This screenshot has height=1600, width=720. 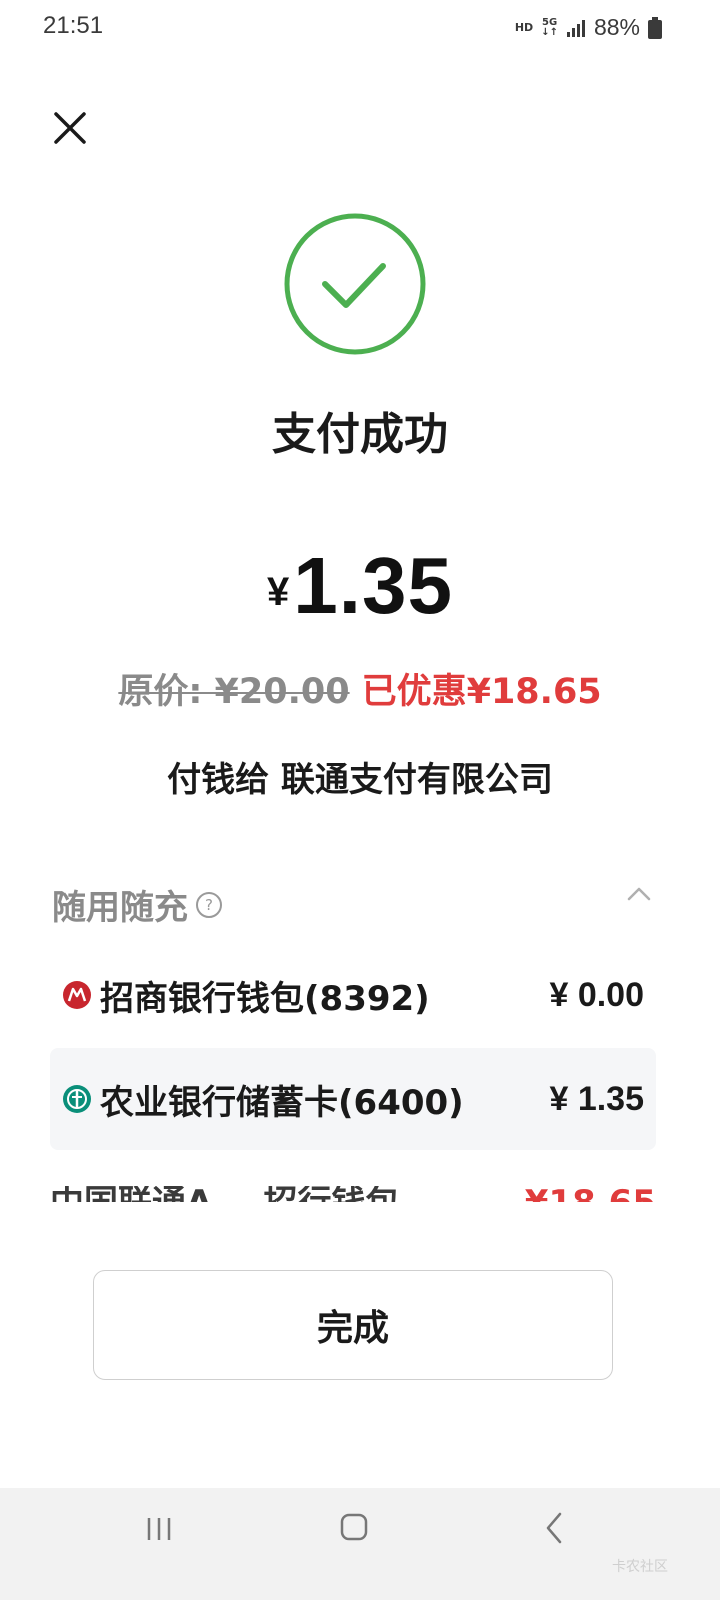 I want to click on amount-value: 1.35, so click(x=373, y=585).